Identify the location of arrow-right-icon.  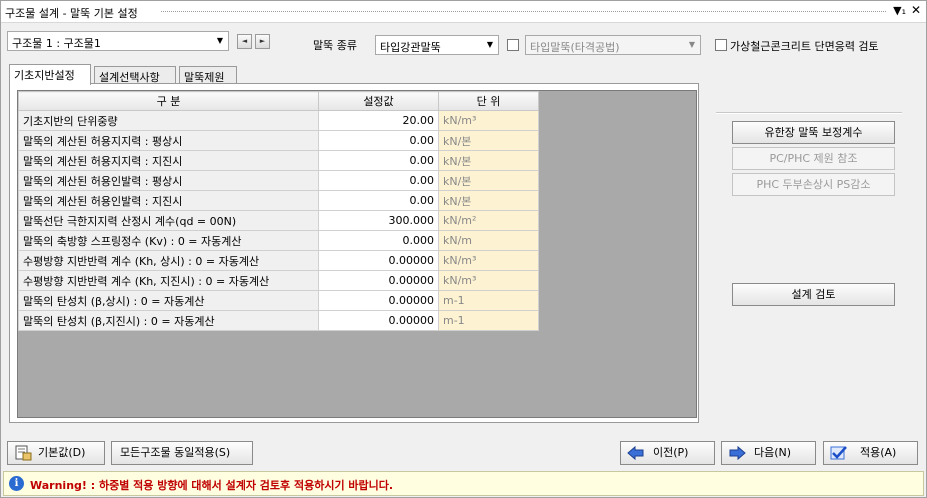
(737, 453).